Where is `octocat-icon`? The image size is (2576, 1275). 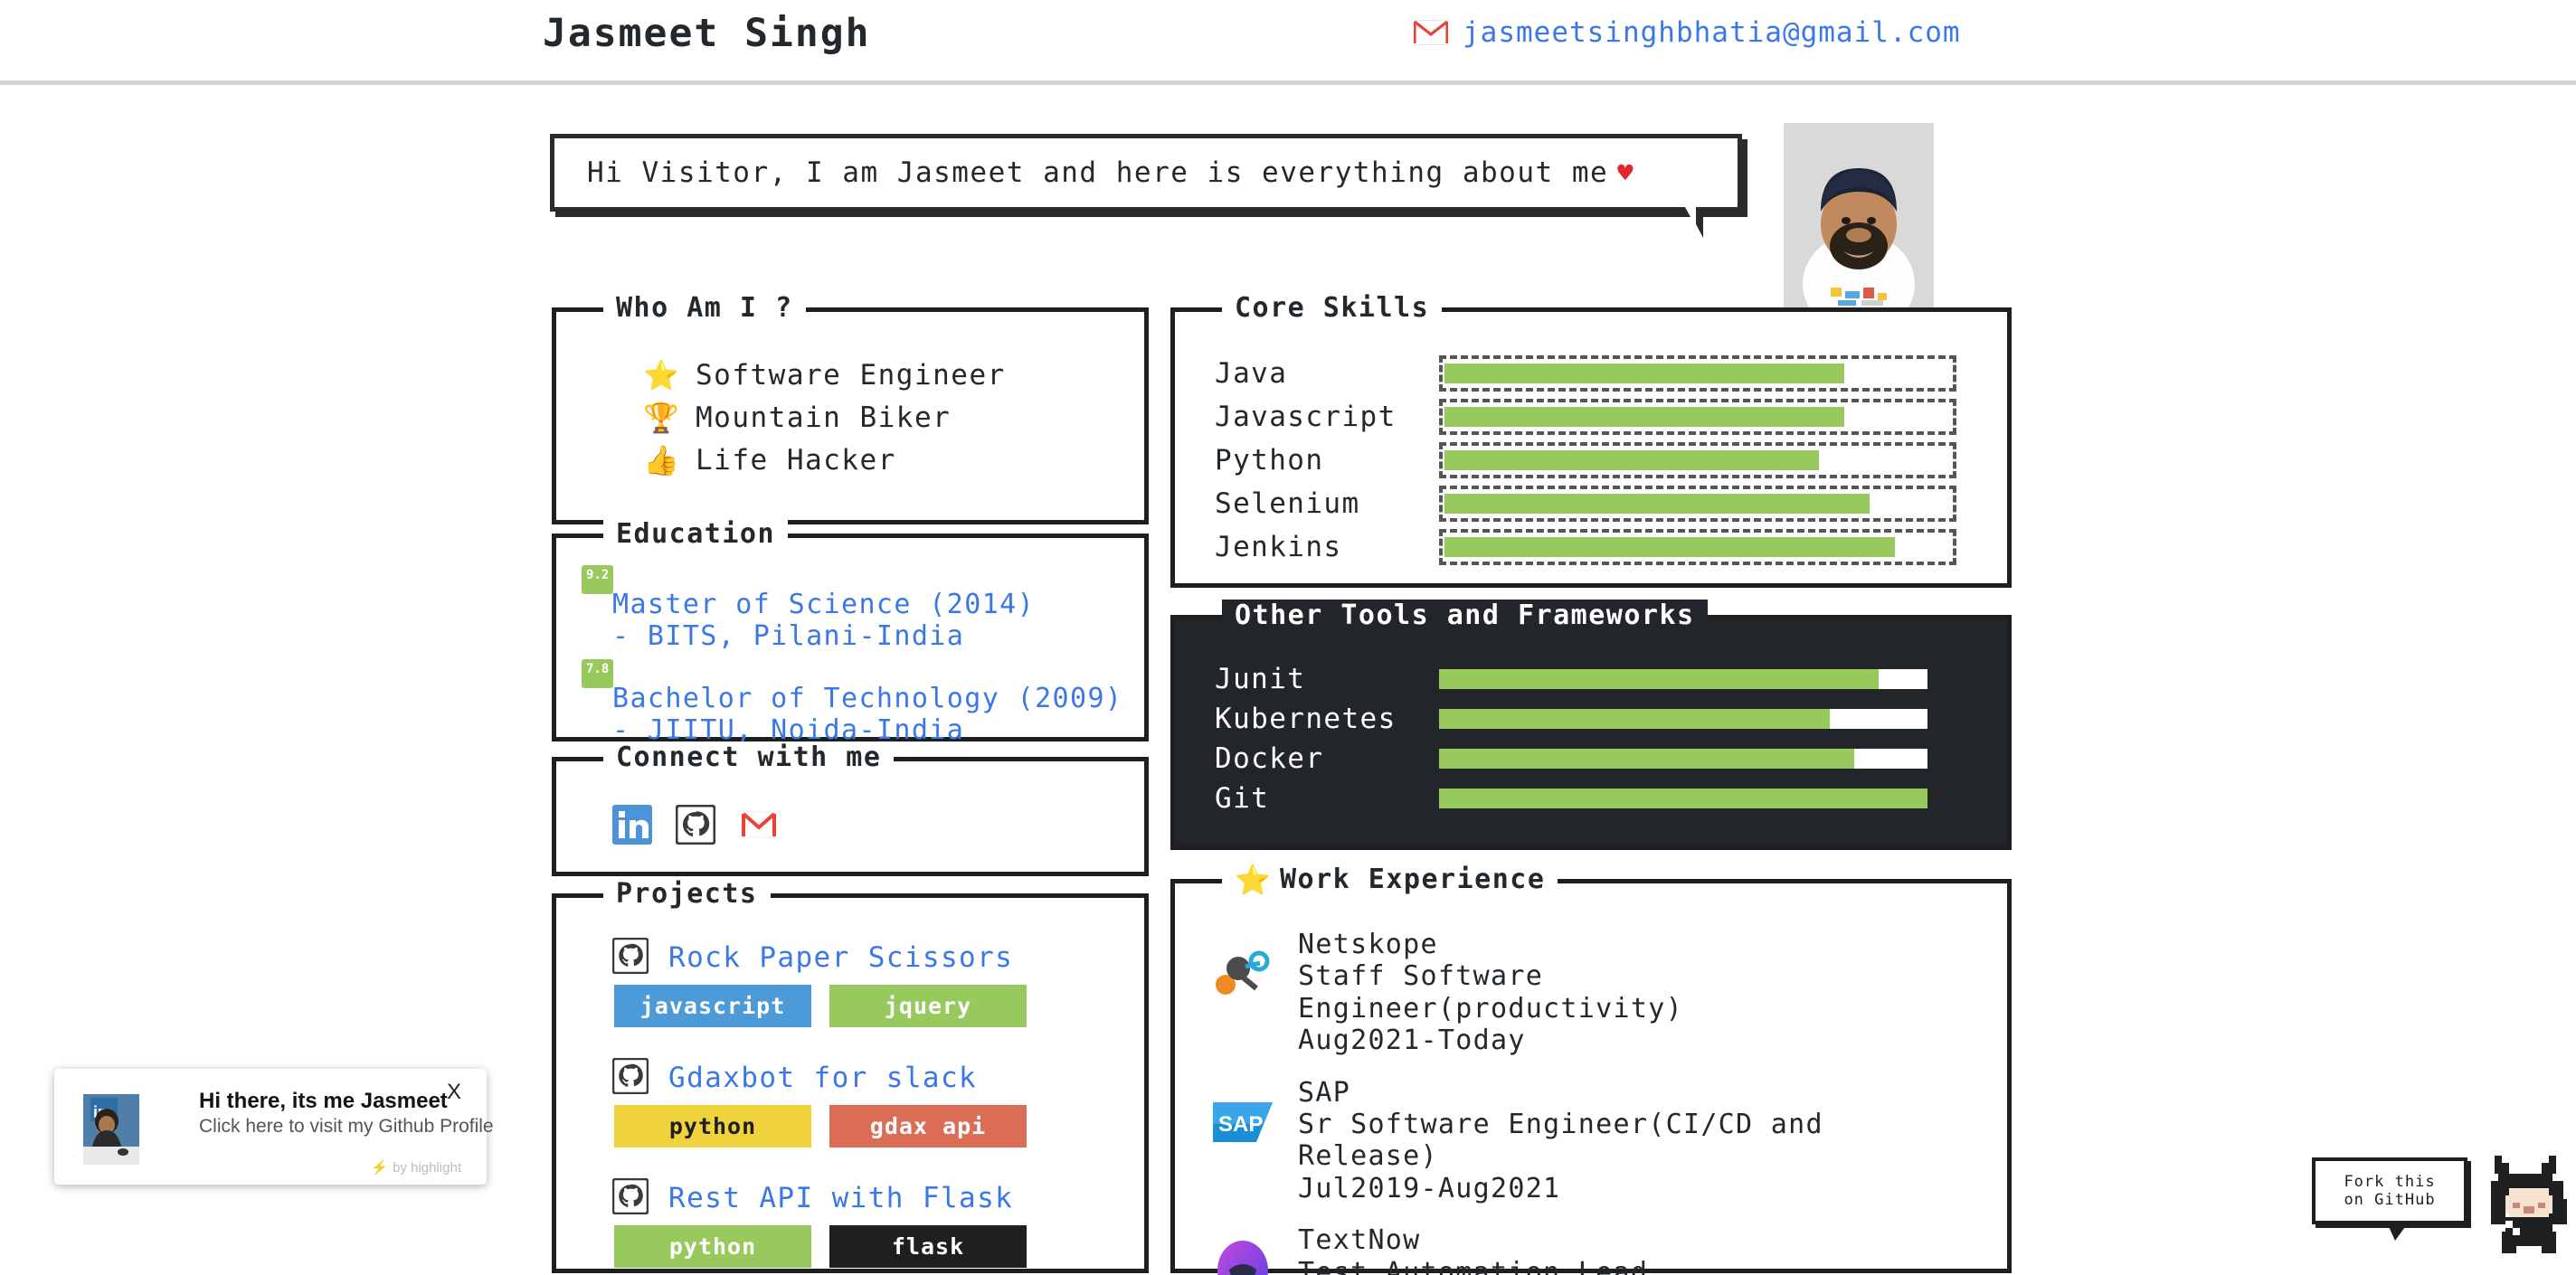
octocat-icon is located at coordinates (2530, 1209).